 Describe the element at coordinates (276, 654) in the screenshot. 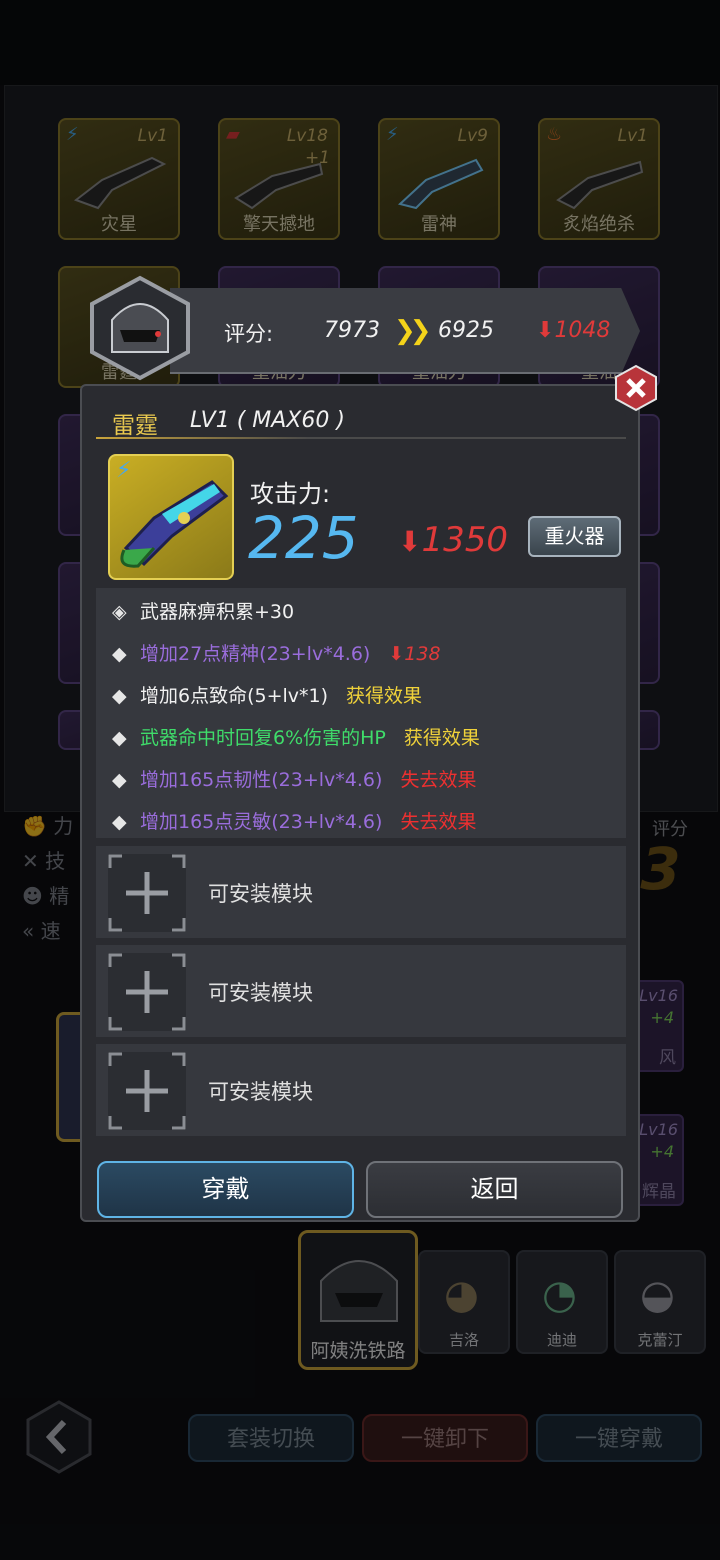

I see `attribute-row: ◆ 增加27点精神(23+lv*4.6) ⬇138` at that location.